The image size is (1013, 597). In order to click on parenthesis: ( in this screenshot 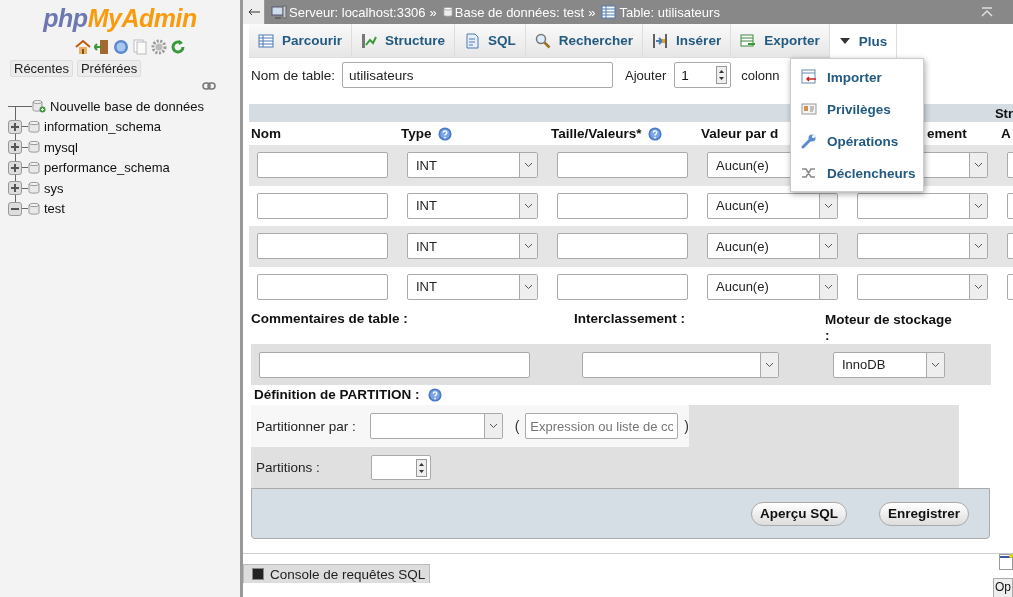, I will do `click(517, 426)`.